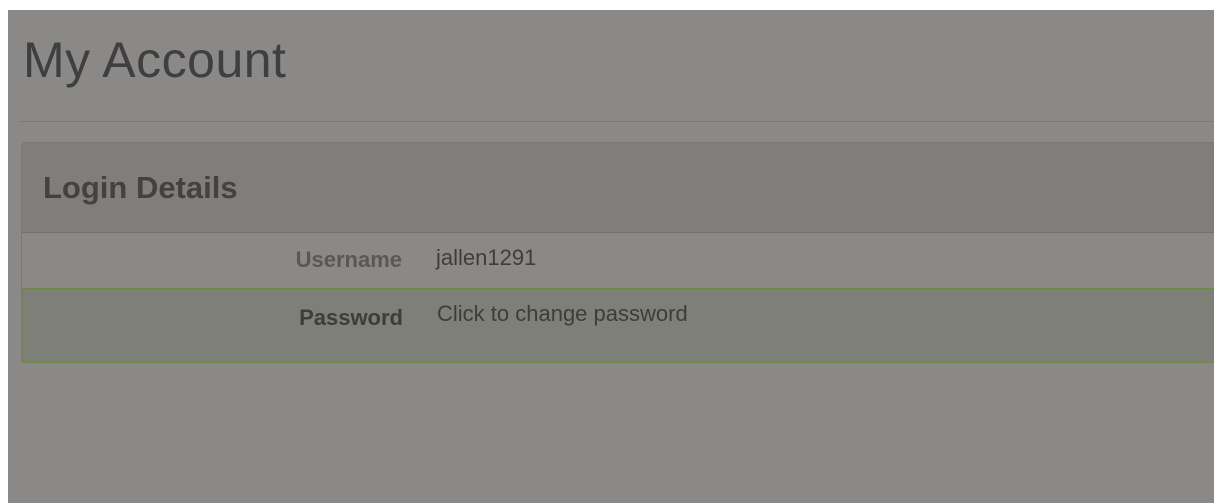 This screenshot has height=503, width=1214. Describe the element at coordinates (618, 260) in the screenshot. I see `username-row: Username jallen1291` at that location.